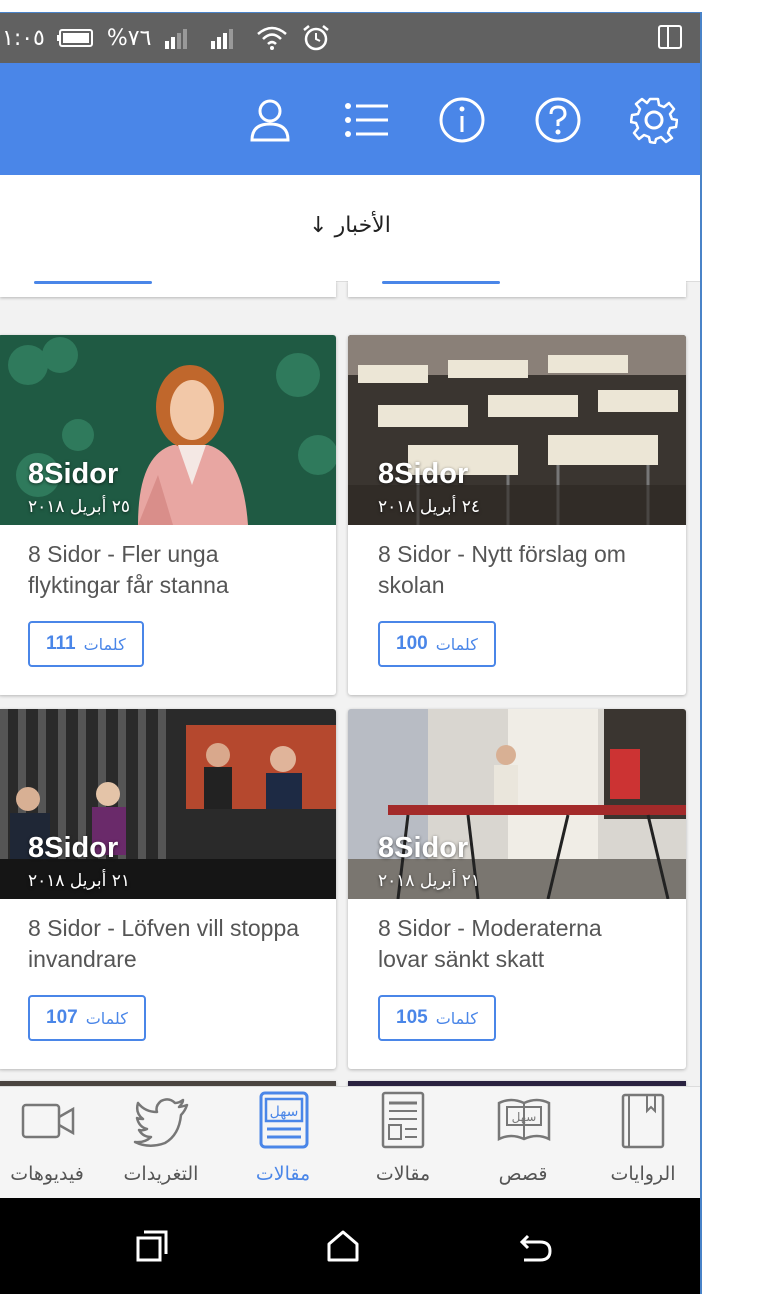 Image resolution: width=782 pixels, height=1294 pixels. What do you see at coordinates (164, 943) in the screenshot?
I see `article-title: 8 Sidor - Löfven vill stoppa invandrare` at bounding box center [164, 943].